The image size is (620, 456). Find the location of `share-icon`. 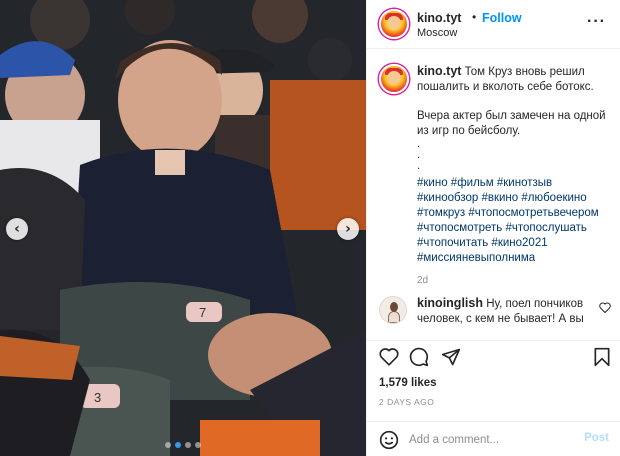

share-icon is located at coordinates (451, 357).